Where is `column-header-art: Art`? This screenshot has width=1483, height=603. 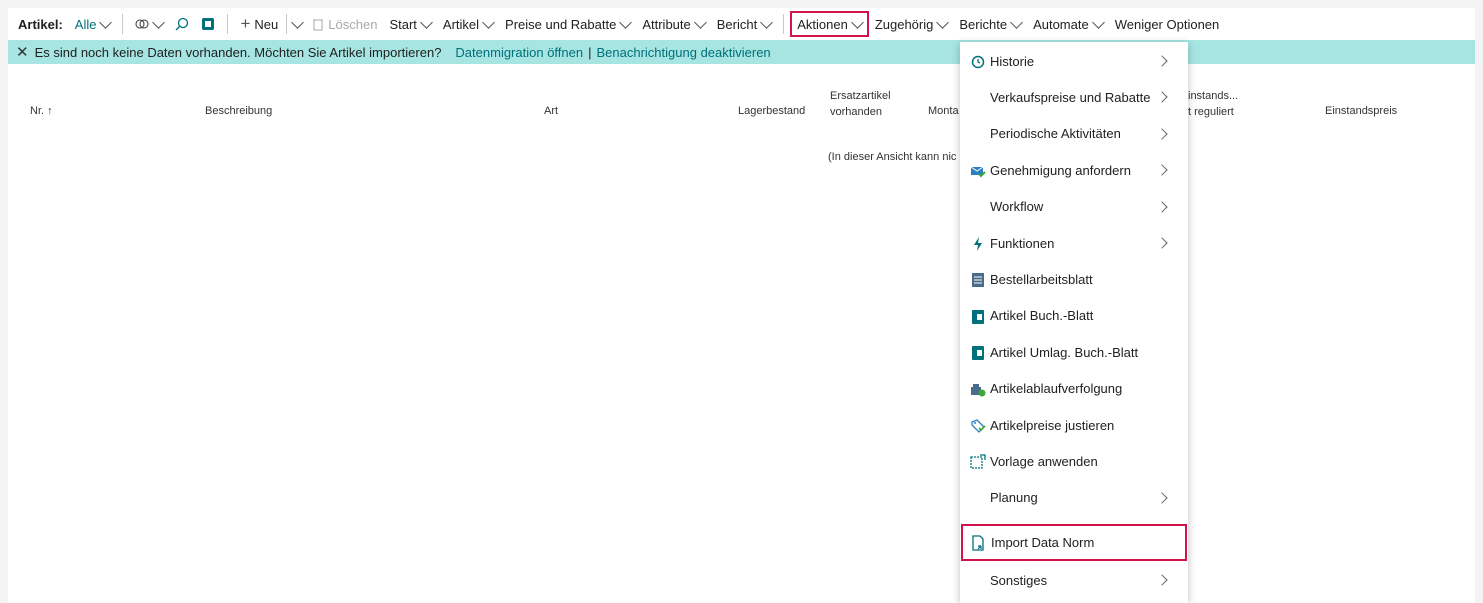
column-header-art: Art is located at coordinates (551, 111).